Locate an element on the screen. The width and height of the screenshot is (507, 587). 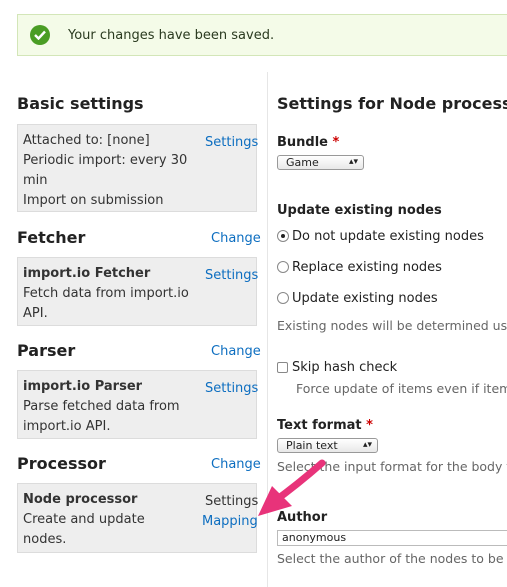
fetcher-change-link: Change is located at coordinates (236, 238).